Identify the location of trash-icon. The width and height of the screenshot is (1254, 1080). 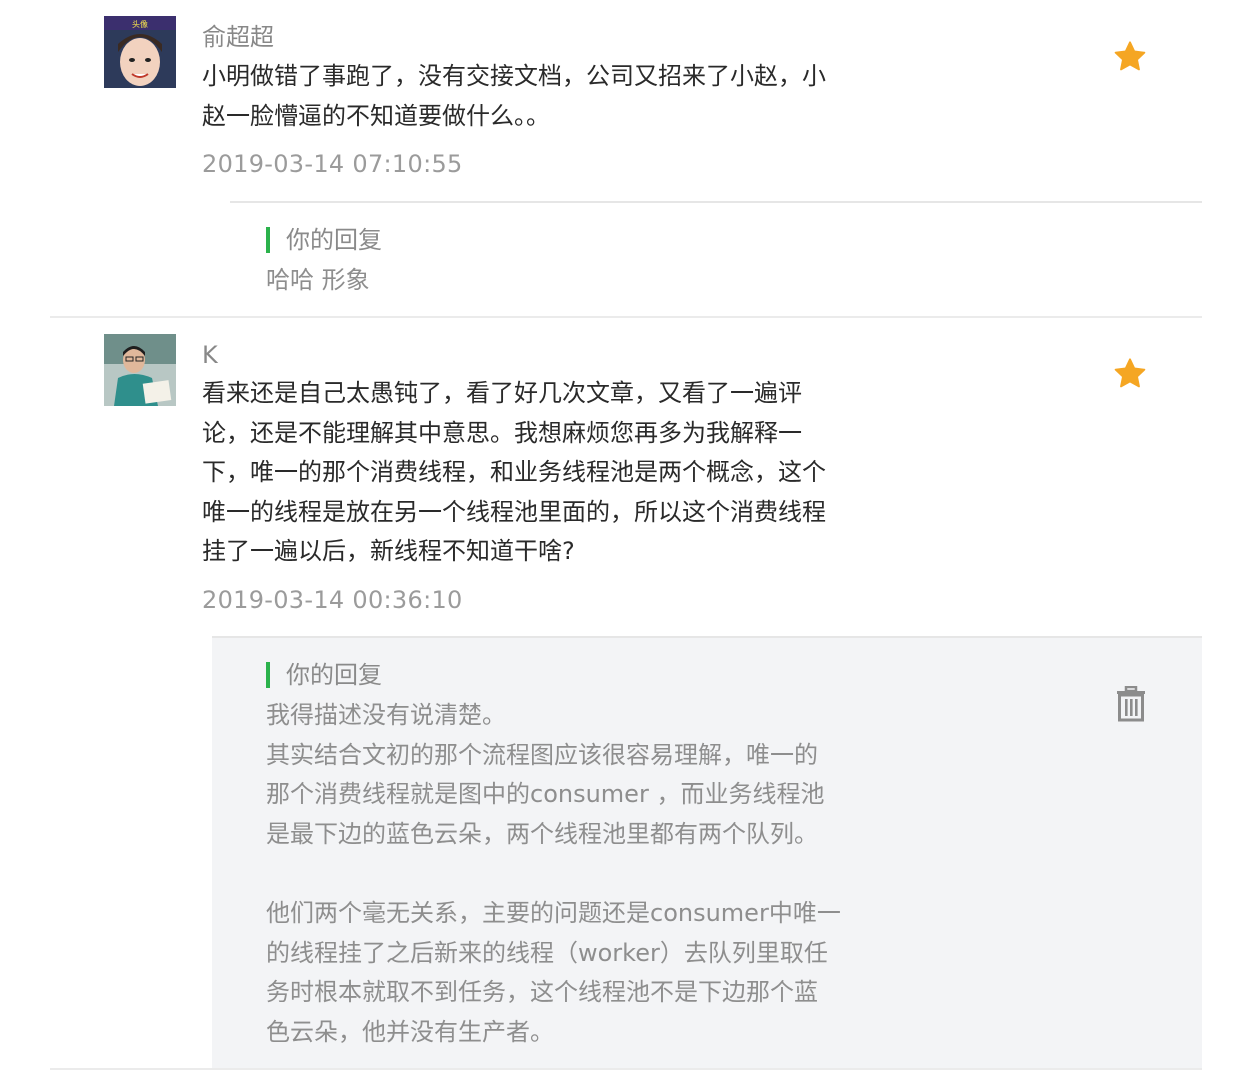
(1131, 703).